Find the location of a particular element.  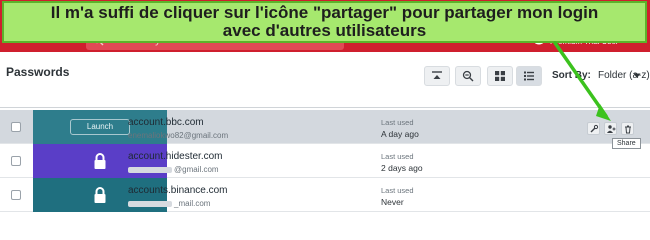

site-username: @gmail.com is located at coordinates (173, 169).